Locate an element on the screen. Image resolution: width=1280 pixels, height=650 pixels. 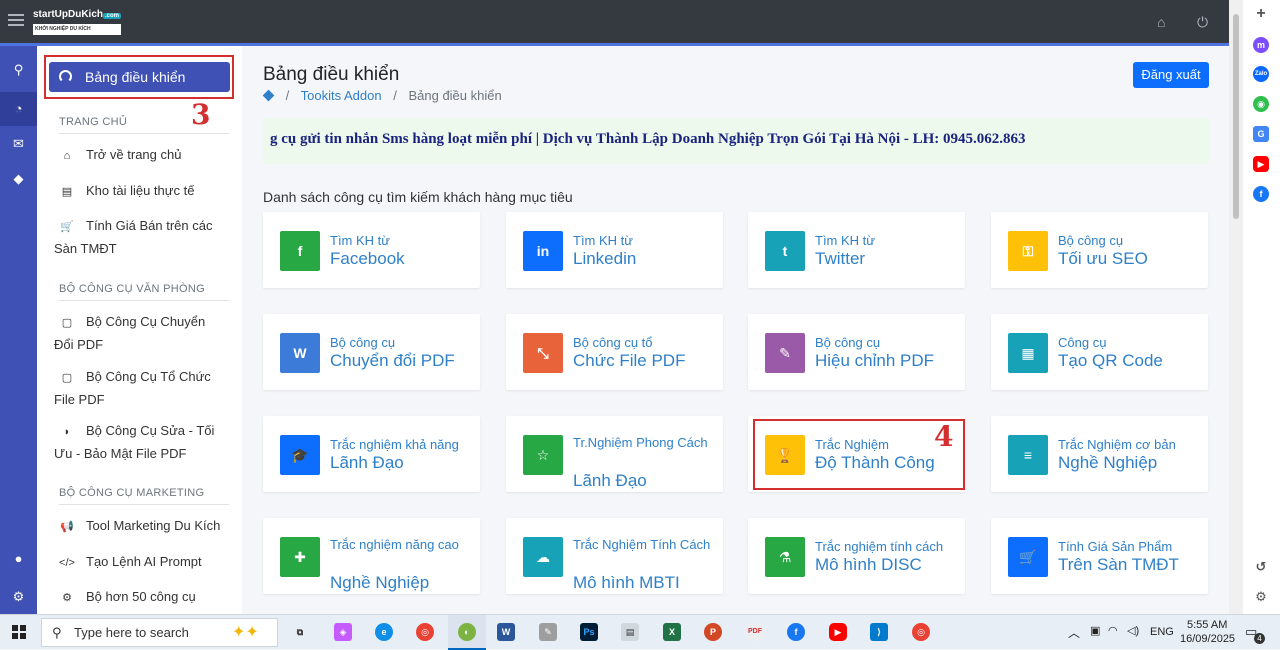
qrcode-icon: ▦ is located at coordinates (1028, 353).